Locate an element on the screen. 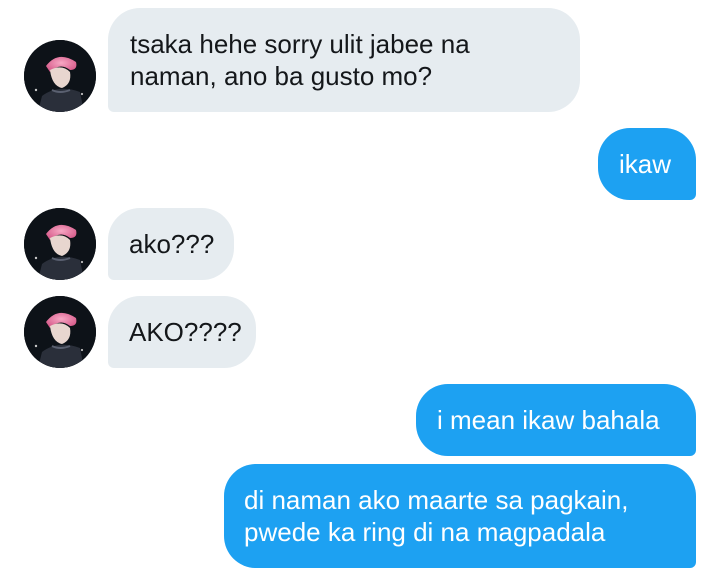  outgoing-message-bubble: ikaw is located at coordinates (647, 164).